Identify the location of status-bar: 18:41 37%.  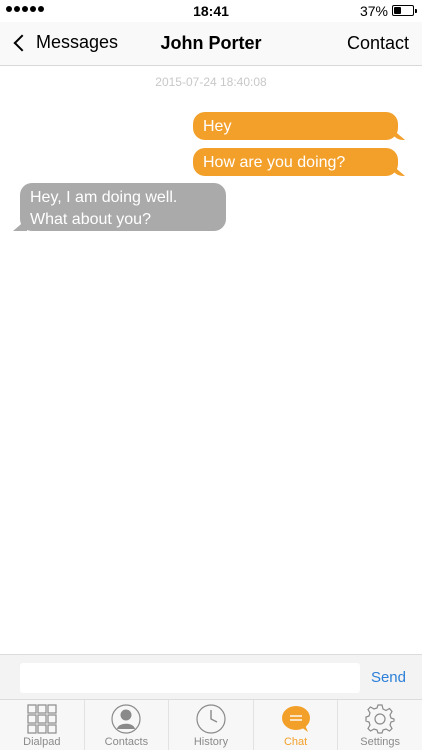
(211, 11).